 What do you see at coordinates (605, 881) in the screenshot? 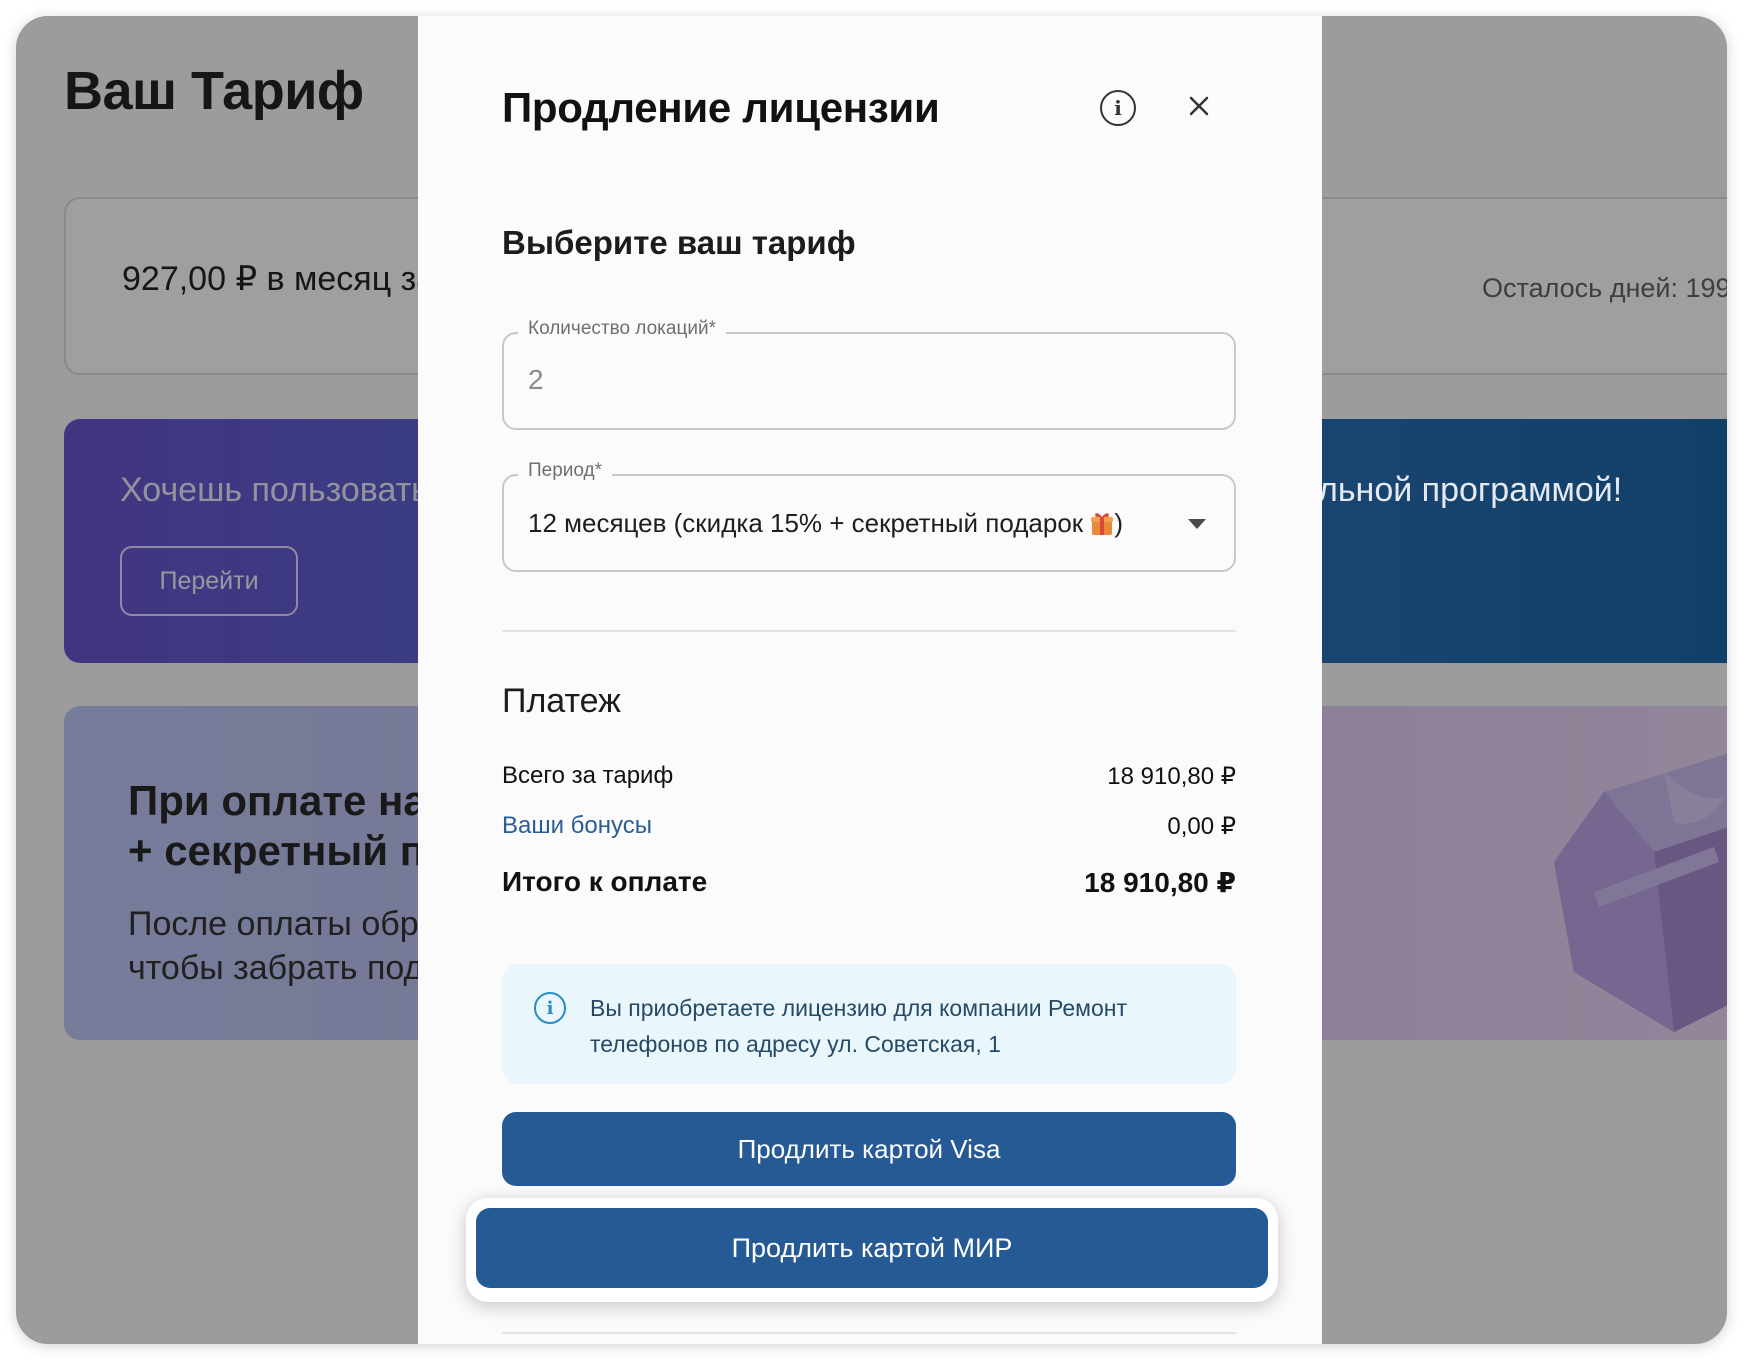
I see `final-label: Итого к оплате` at bounding box center [605, 881].